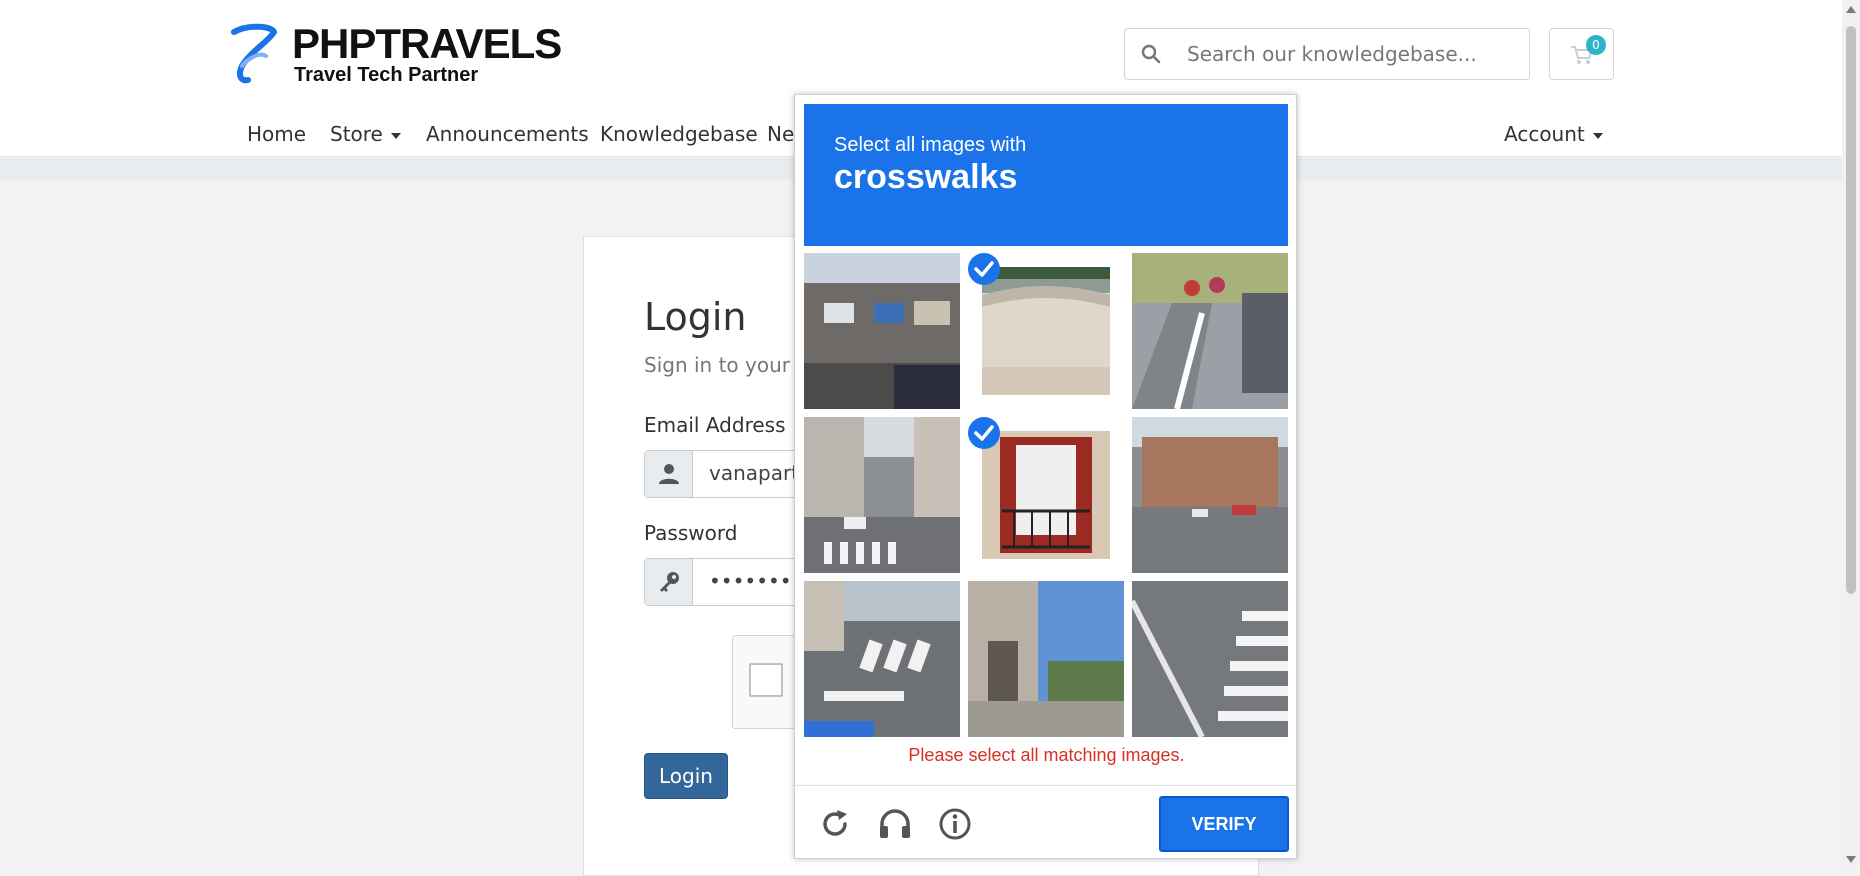 The width and height of the screenshot is (1860, 876). Describe the element at coordinates (1544, 134) in the screenshot. I see `nav-account-label: Account` at that location.